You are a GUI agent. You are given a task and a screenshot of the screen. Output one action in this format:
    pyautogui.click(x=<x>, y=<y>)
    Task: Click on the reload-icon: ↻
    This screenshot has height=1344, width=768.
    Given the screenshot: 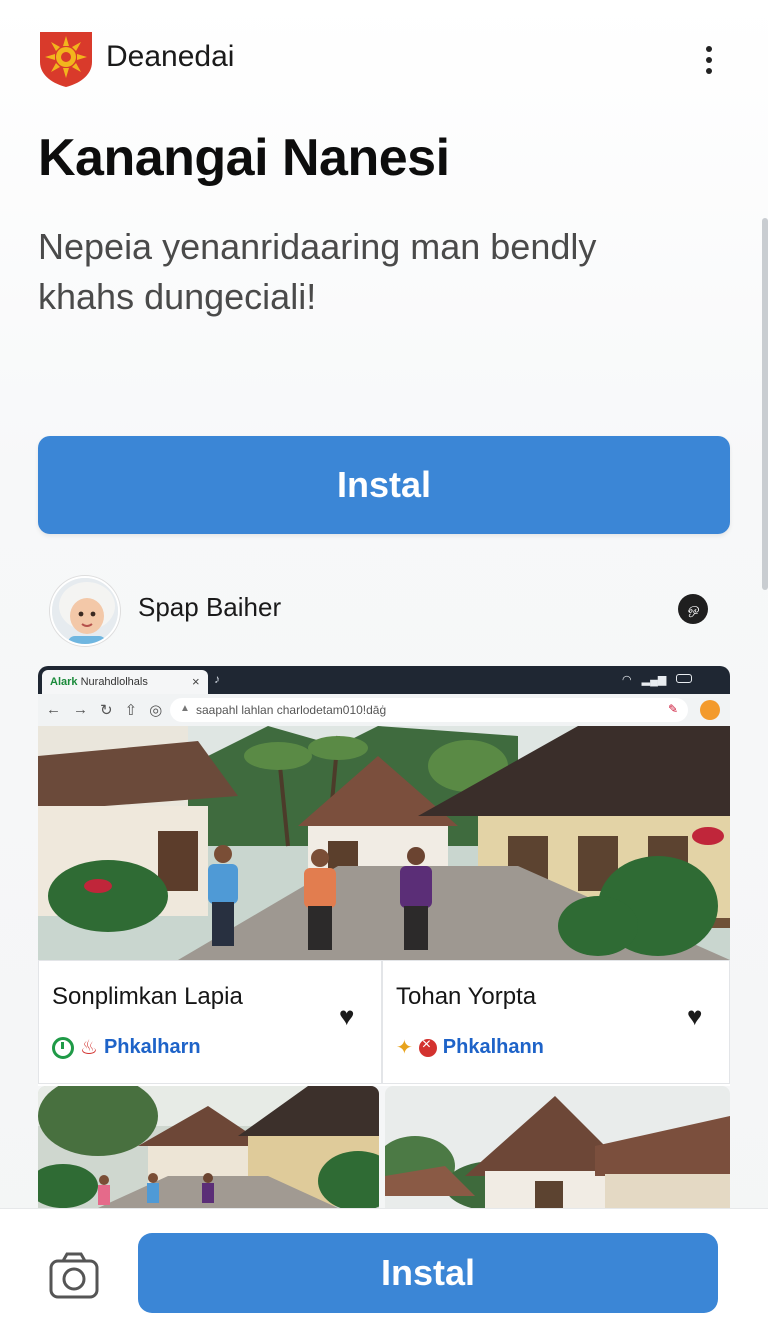 What is the action you would take?
    pyautogui.click(x=106, y=710)
    